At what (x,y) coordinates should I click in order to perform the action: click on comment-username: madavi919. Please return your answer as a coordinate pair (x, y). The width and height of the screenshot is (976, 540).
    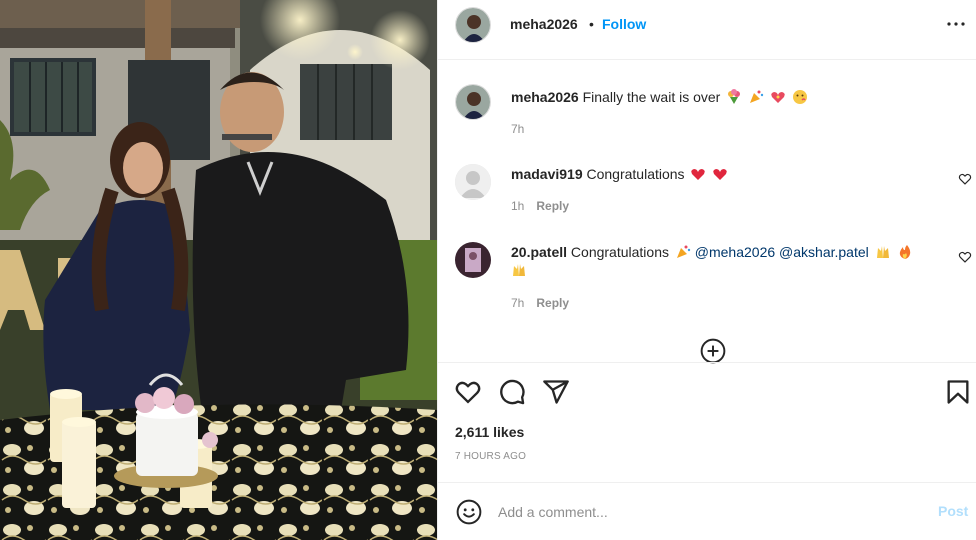
    Looking at the image, I should click on (547, 174).